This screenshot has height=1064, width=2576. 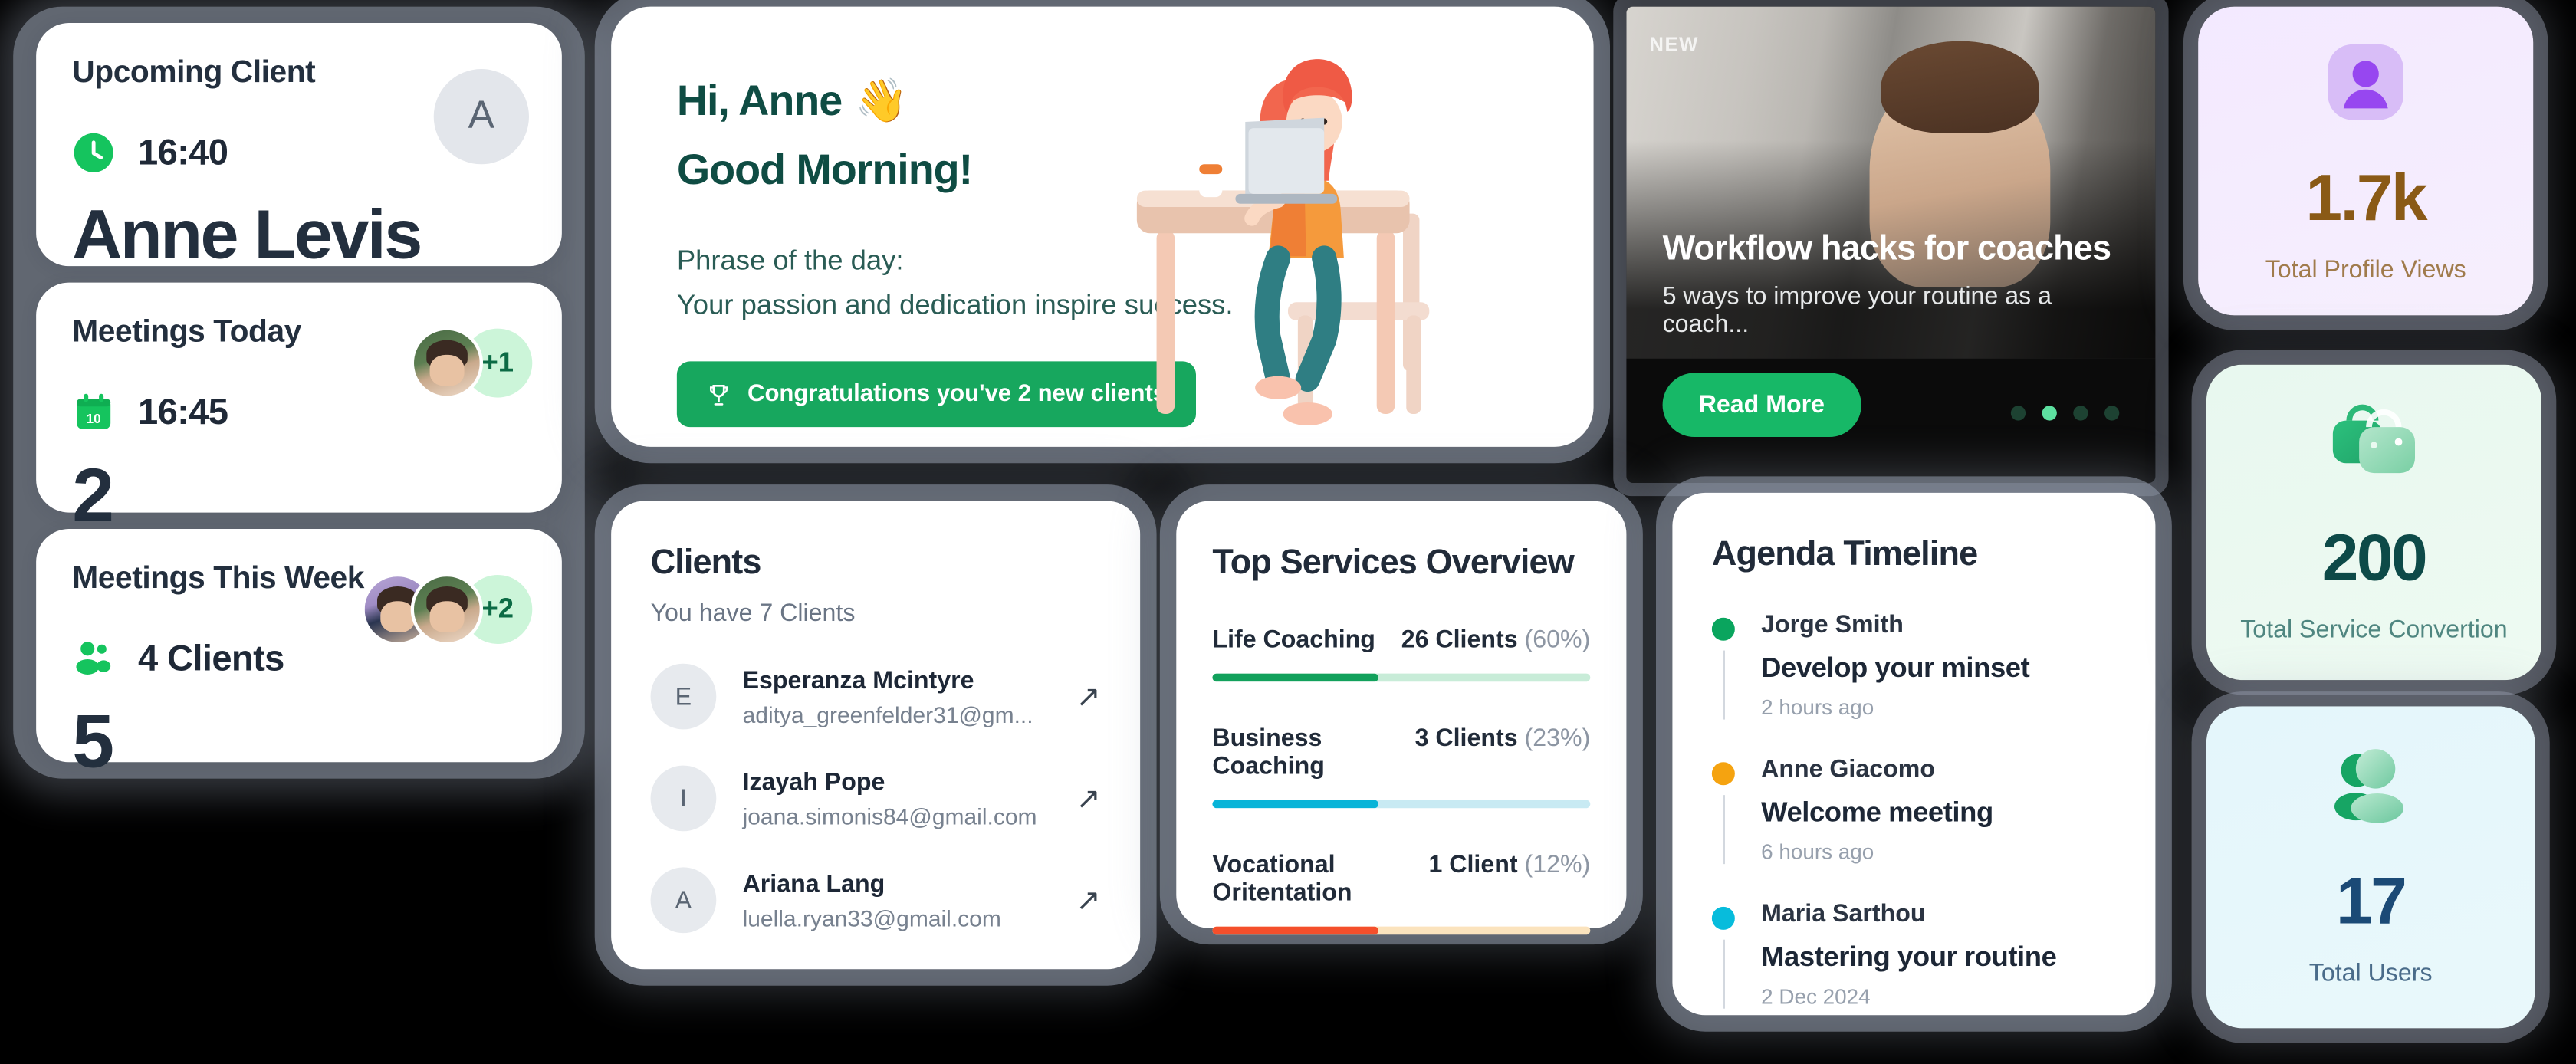 What do you see at coordinates (1283, 242) in the screenshot?
I see `woman-at-desk-illustration` at bounding box center [1283, 242].